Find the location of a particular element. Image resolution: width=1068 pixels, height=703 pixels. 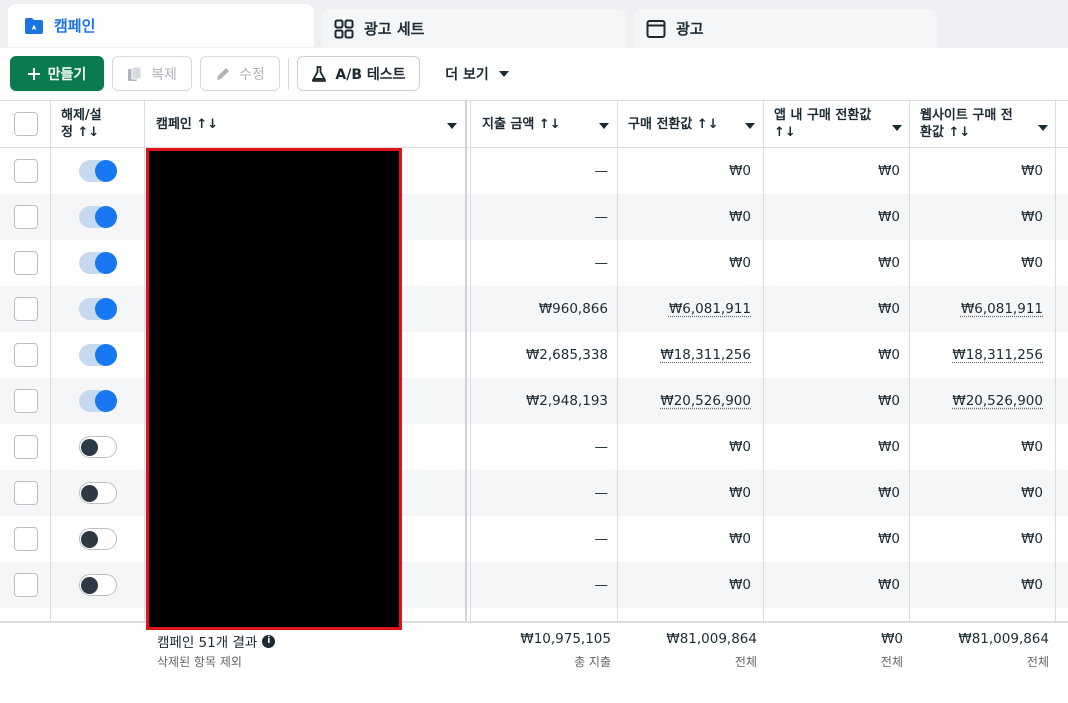

purchase-value-cell: ₩6,081,911 is located at coordinates (710, 309).